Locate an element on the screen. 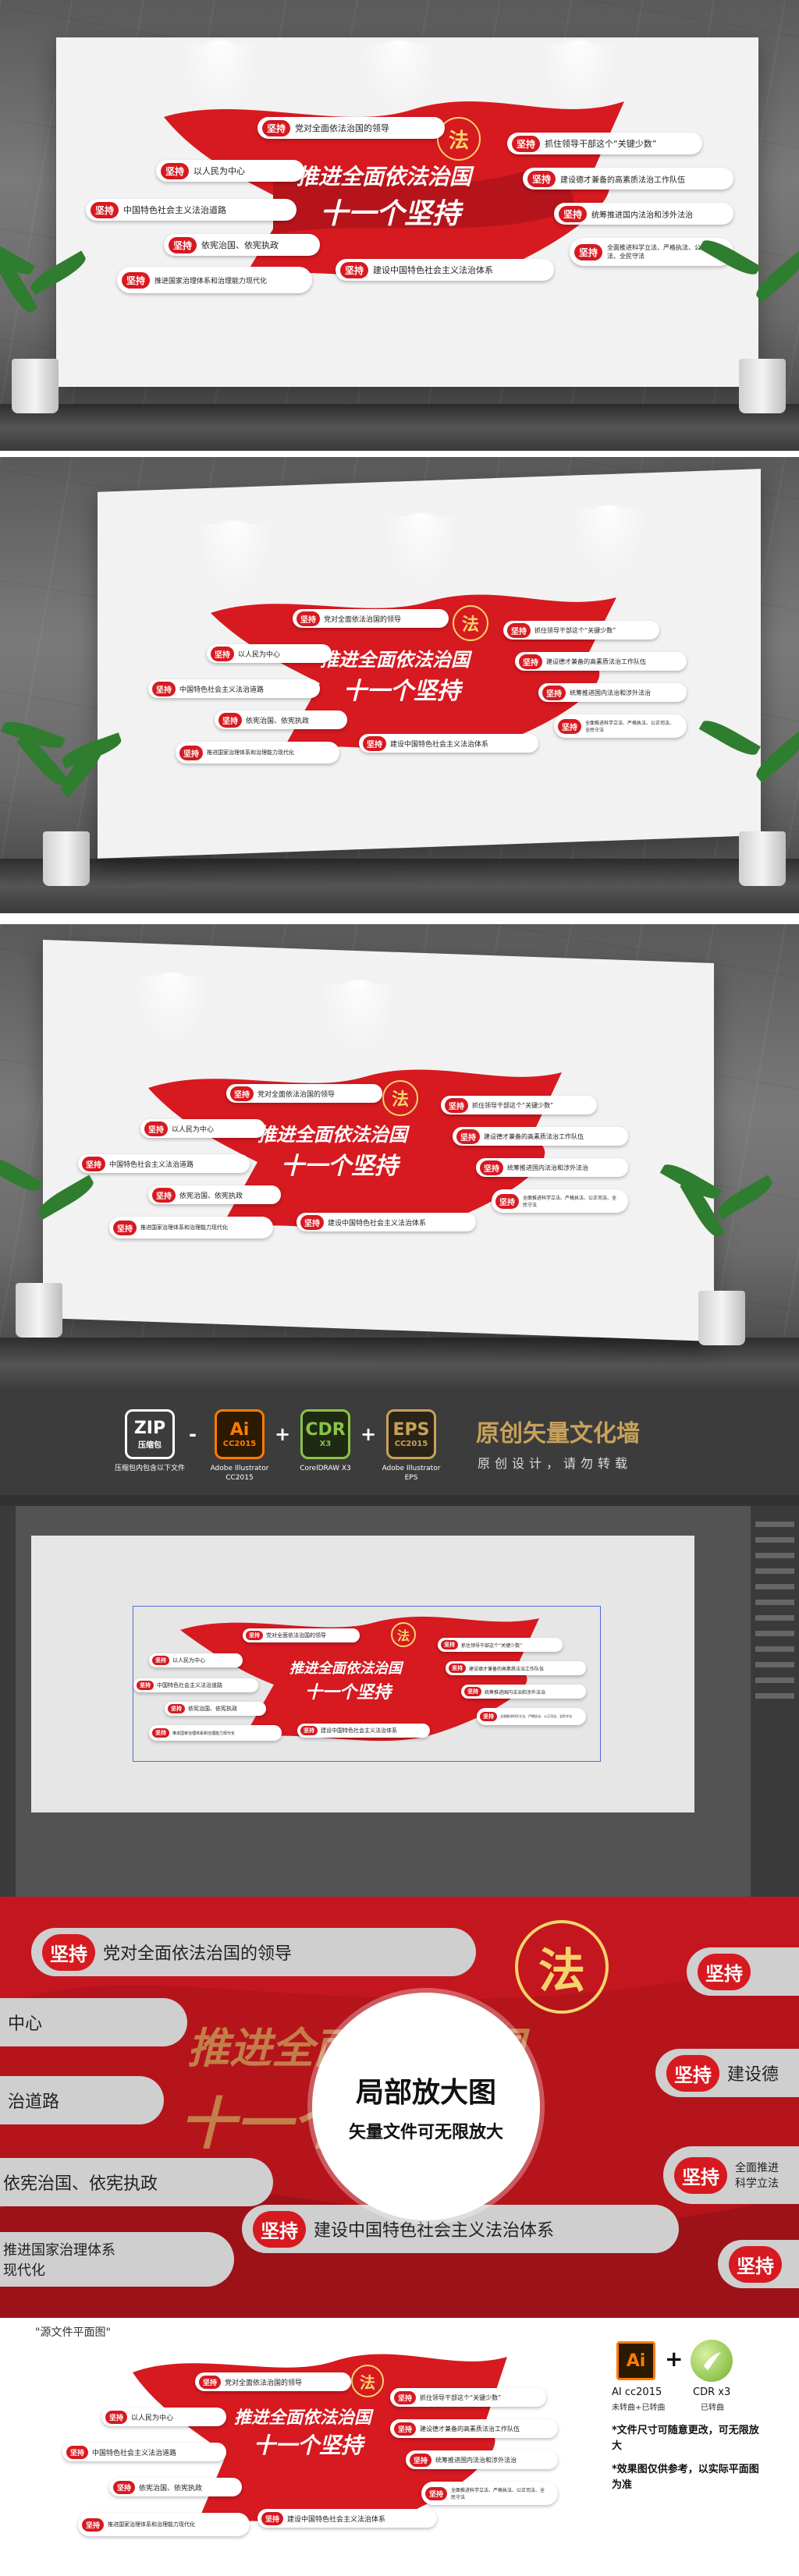 The width and height of the screenshot is (799, 2576). ai-file-icon: Ai is located at coordinates (635, 2360).